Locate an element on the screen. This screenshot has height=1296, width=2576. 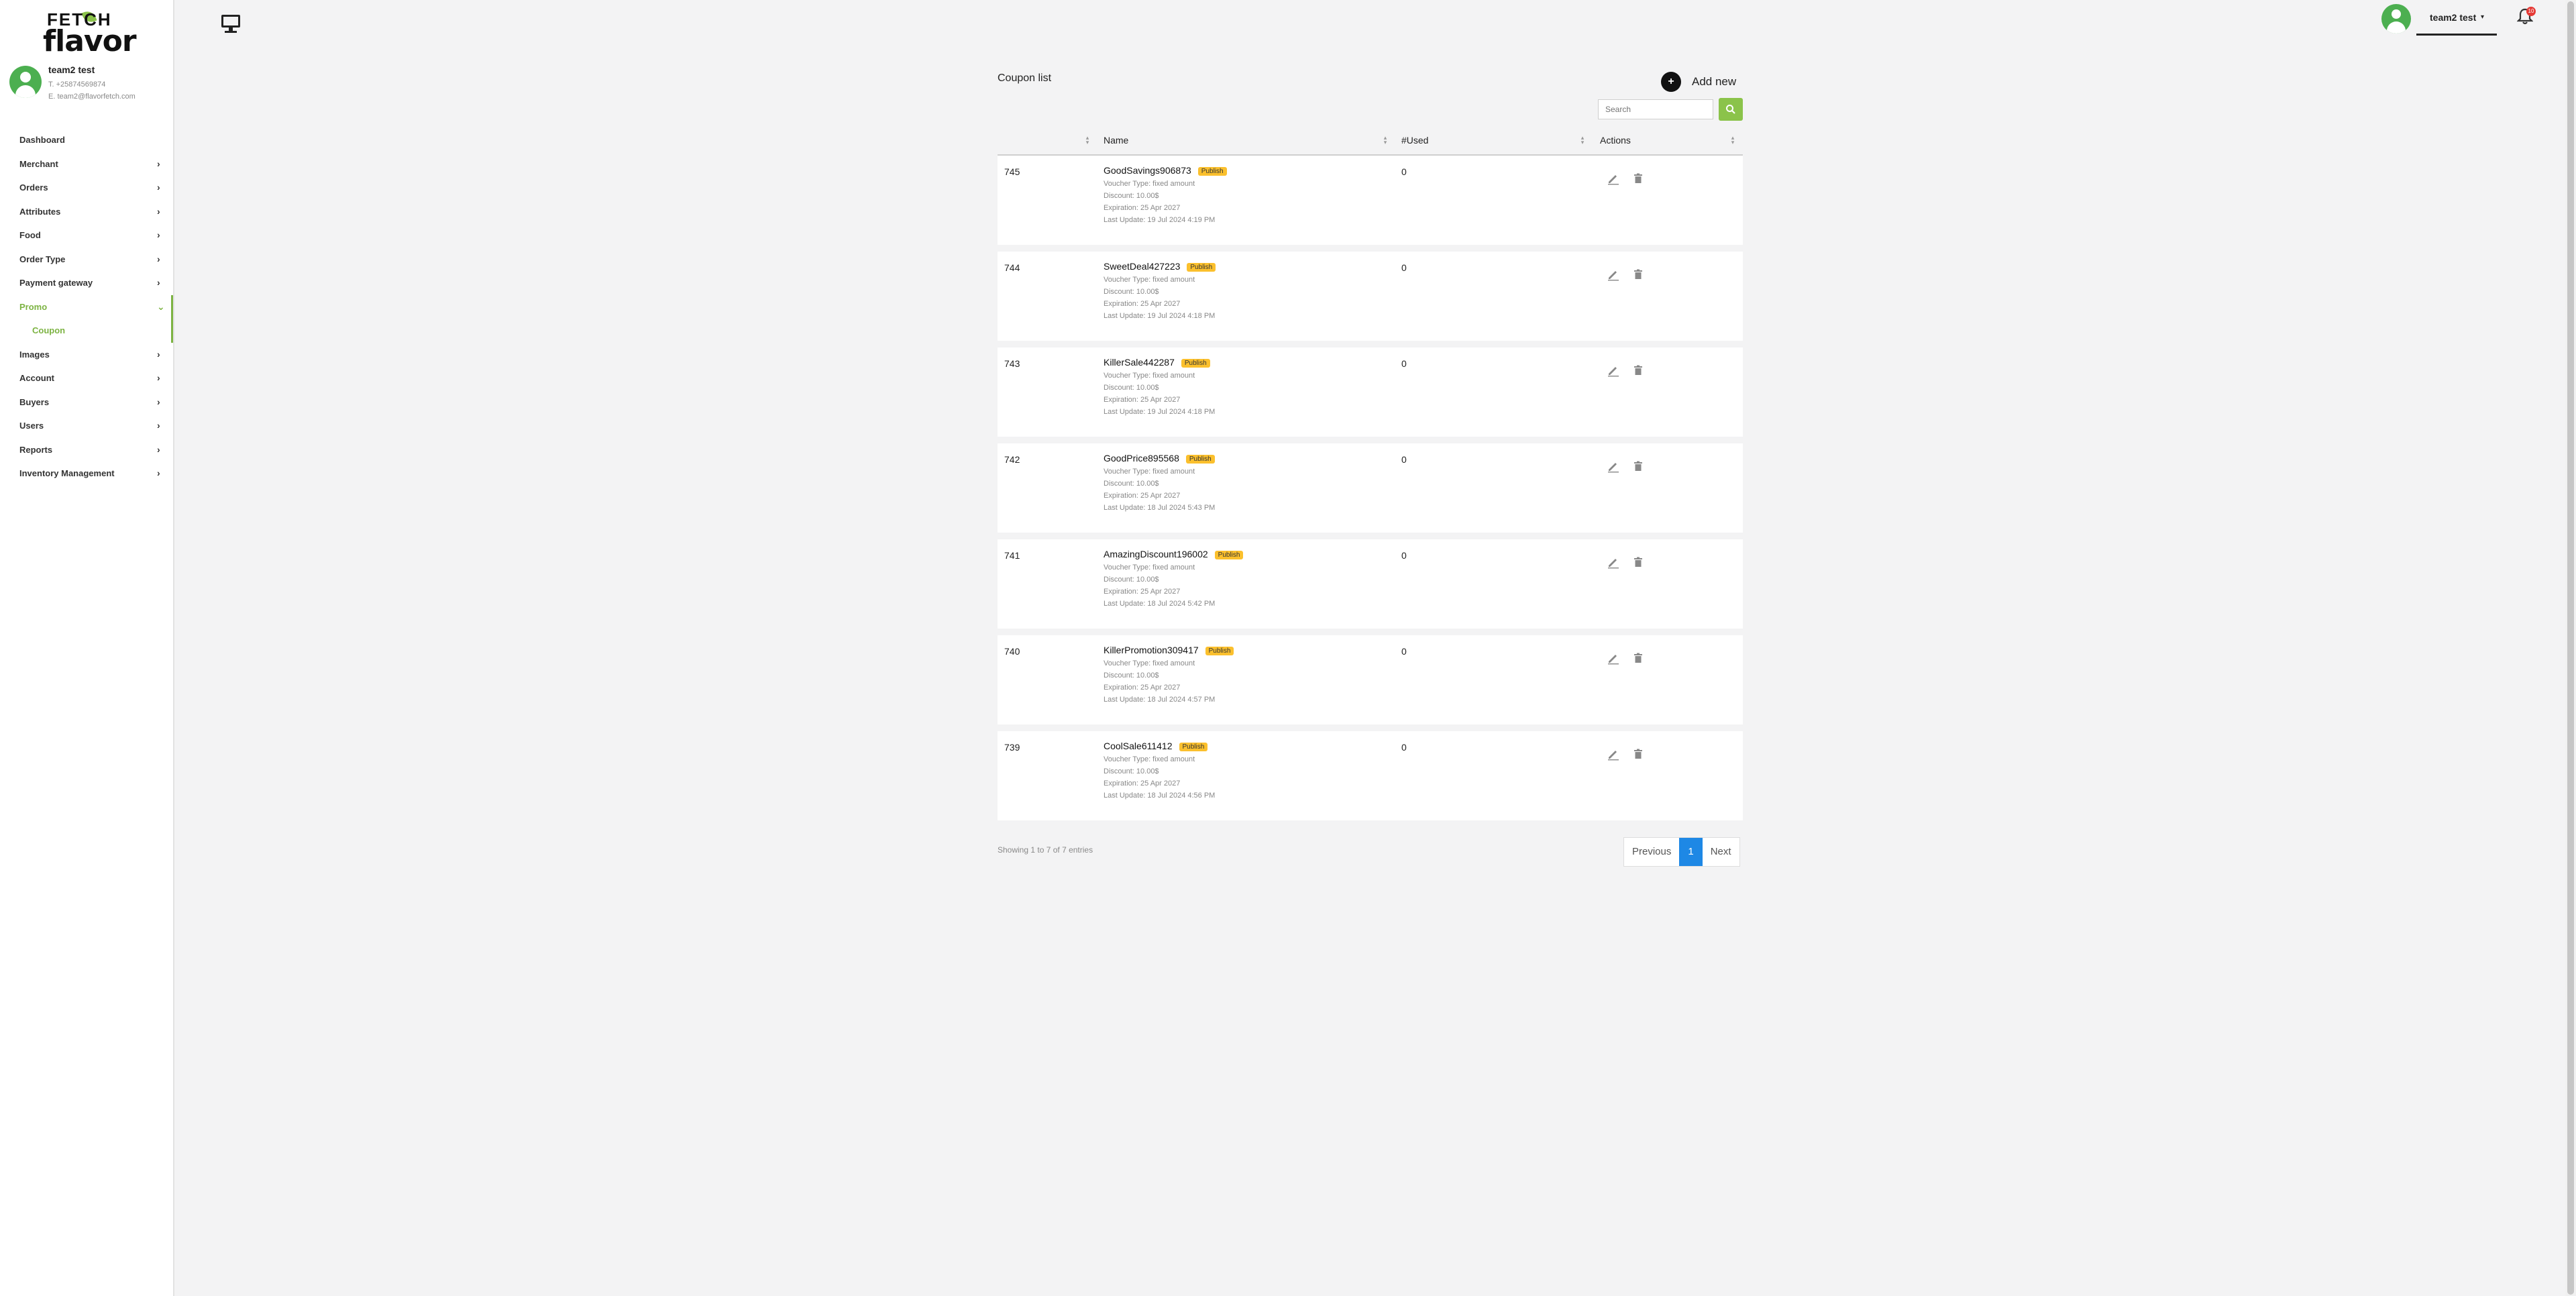
last-update: Last Update: 19 Jul 2024 4:19 PM is located at coordinates (1160, 220).